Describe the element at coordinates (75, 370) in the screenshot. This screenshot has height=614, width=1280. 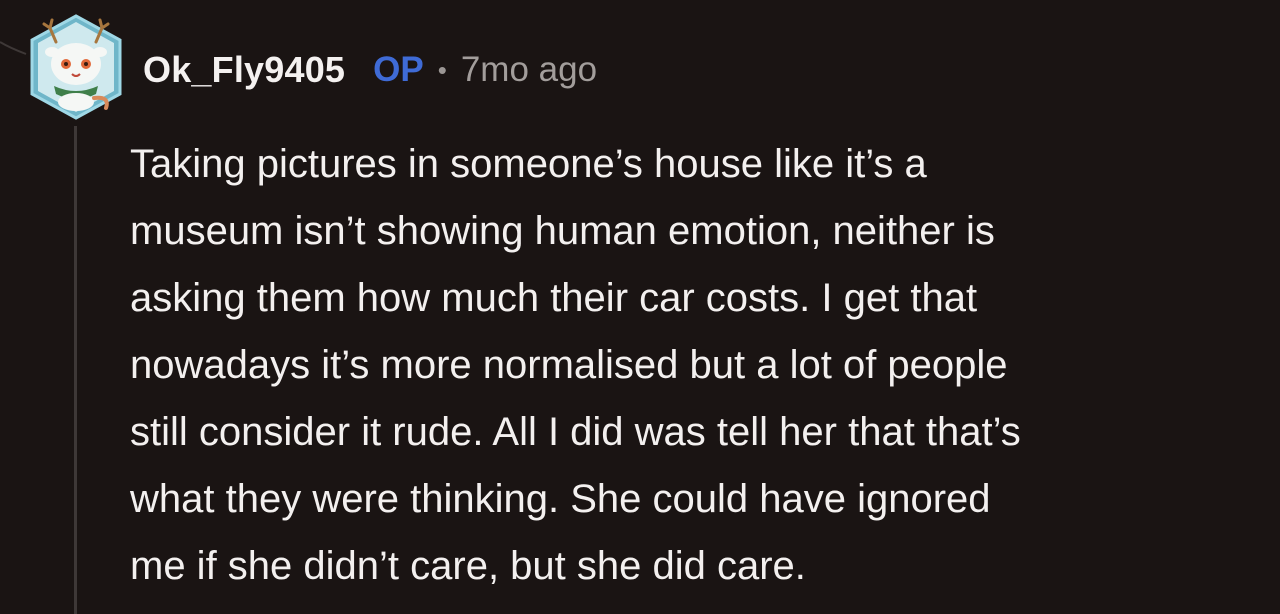
I see `thread-line` at that location.